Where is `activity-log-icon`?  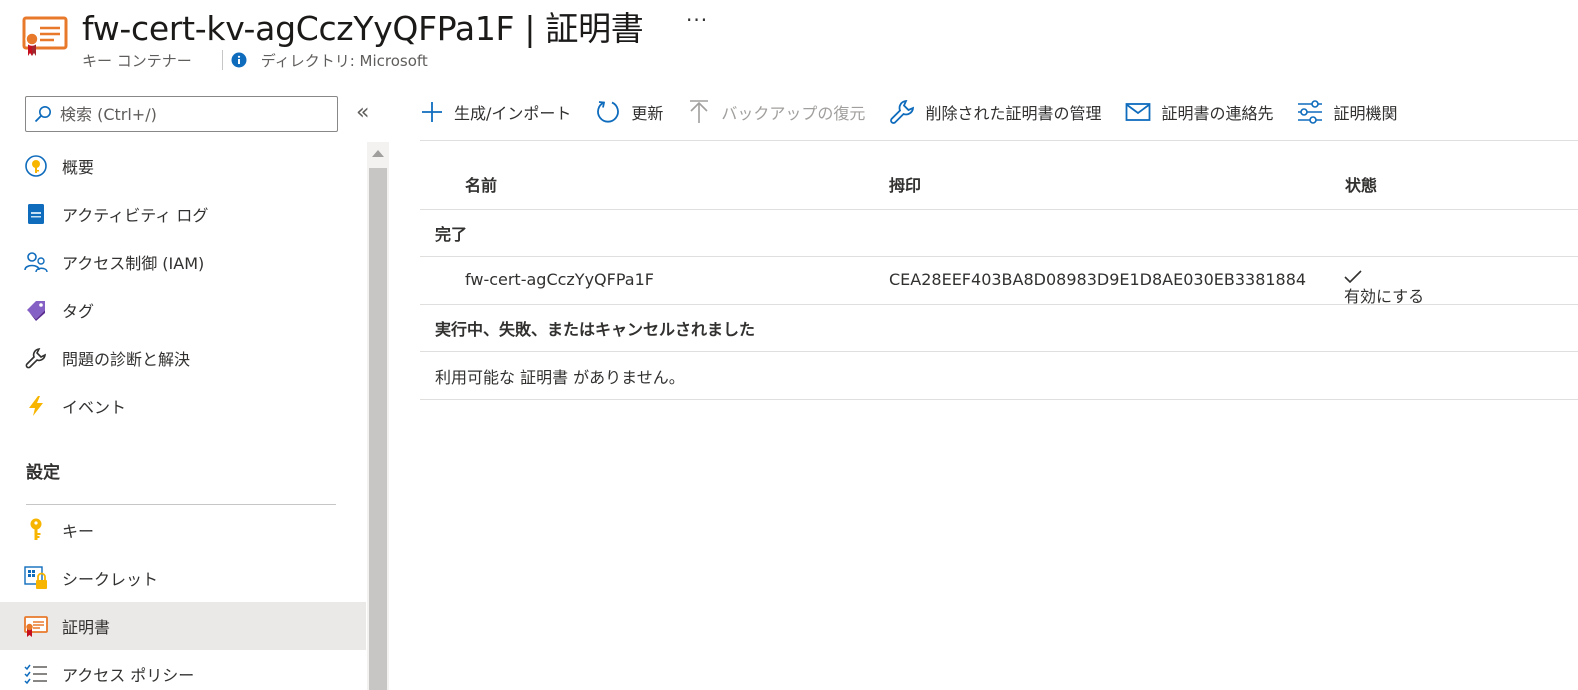 activity-log-icon is located at coordinates (36, 214).